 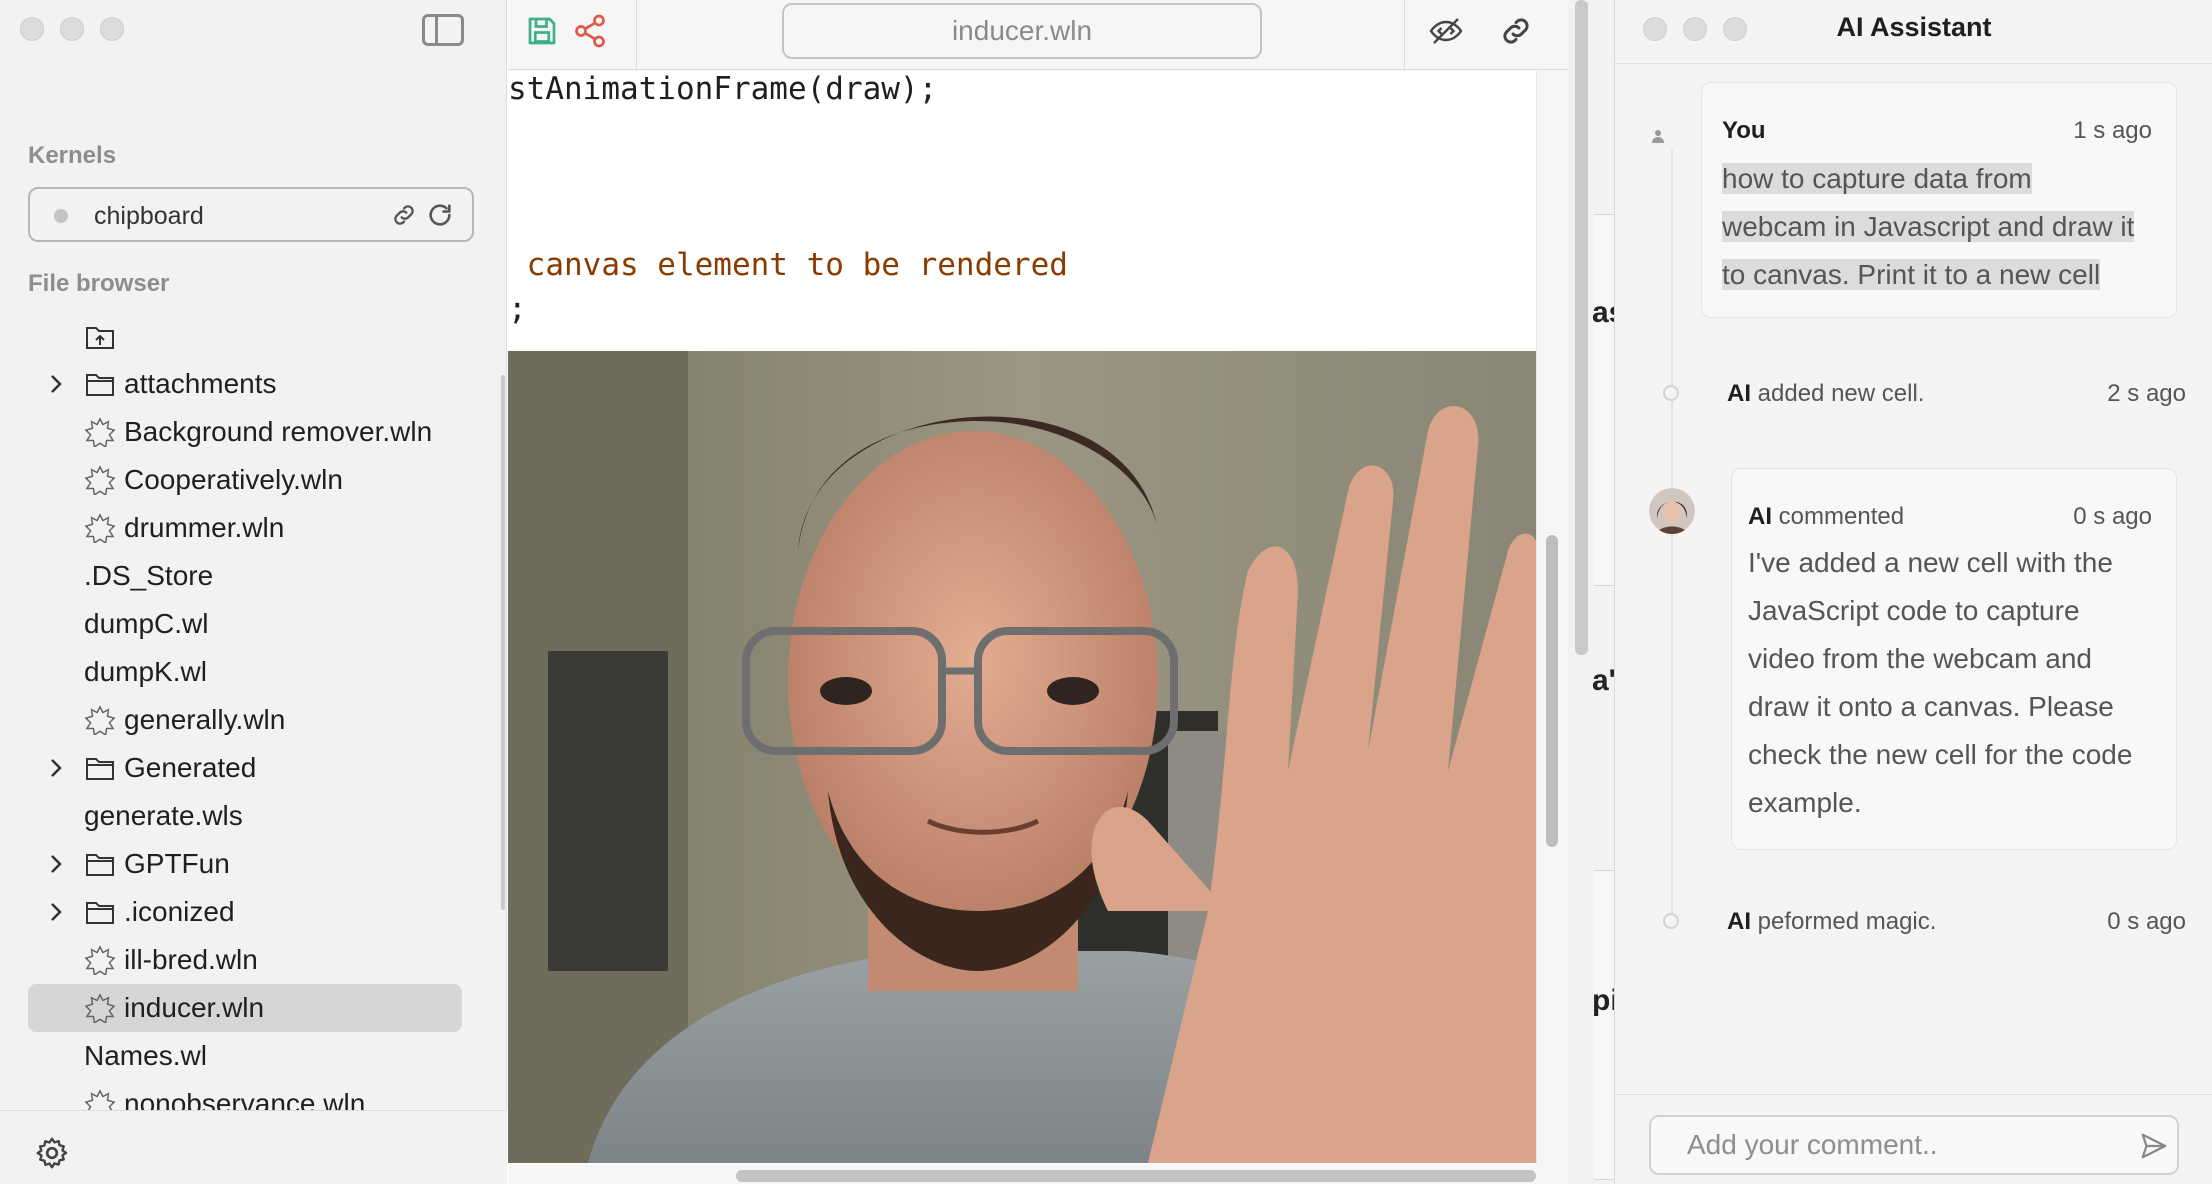 I want to click on file-item: Generated, so click(x=250, y=768).